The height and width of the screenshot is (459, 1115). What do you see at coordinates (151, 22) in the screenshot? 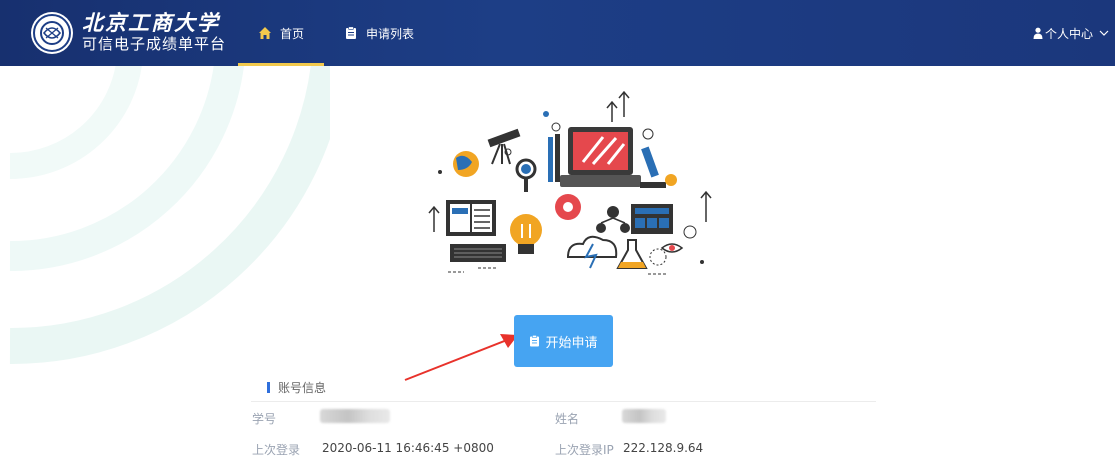
I see `university-name: 北京工商大学` at bounding box center [151, 22].